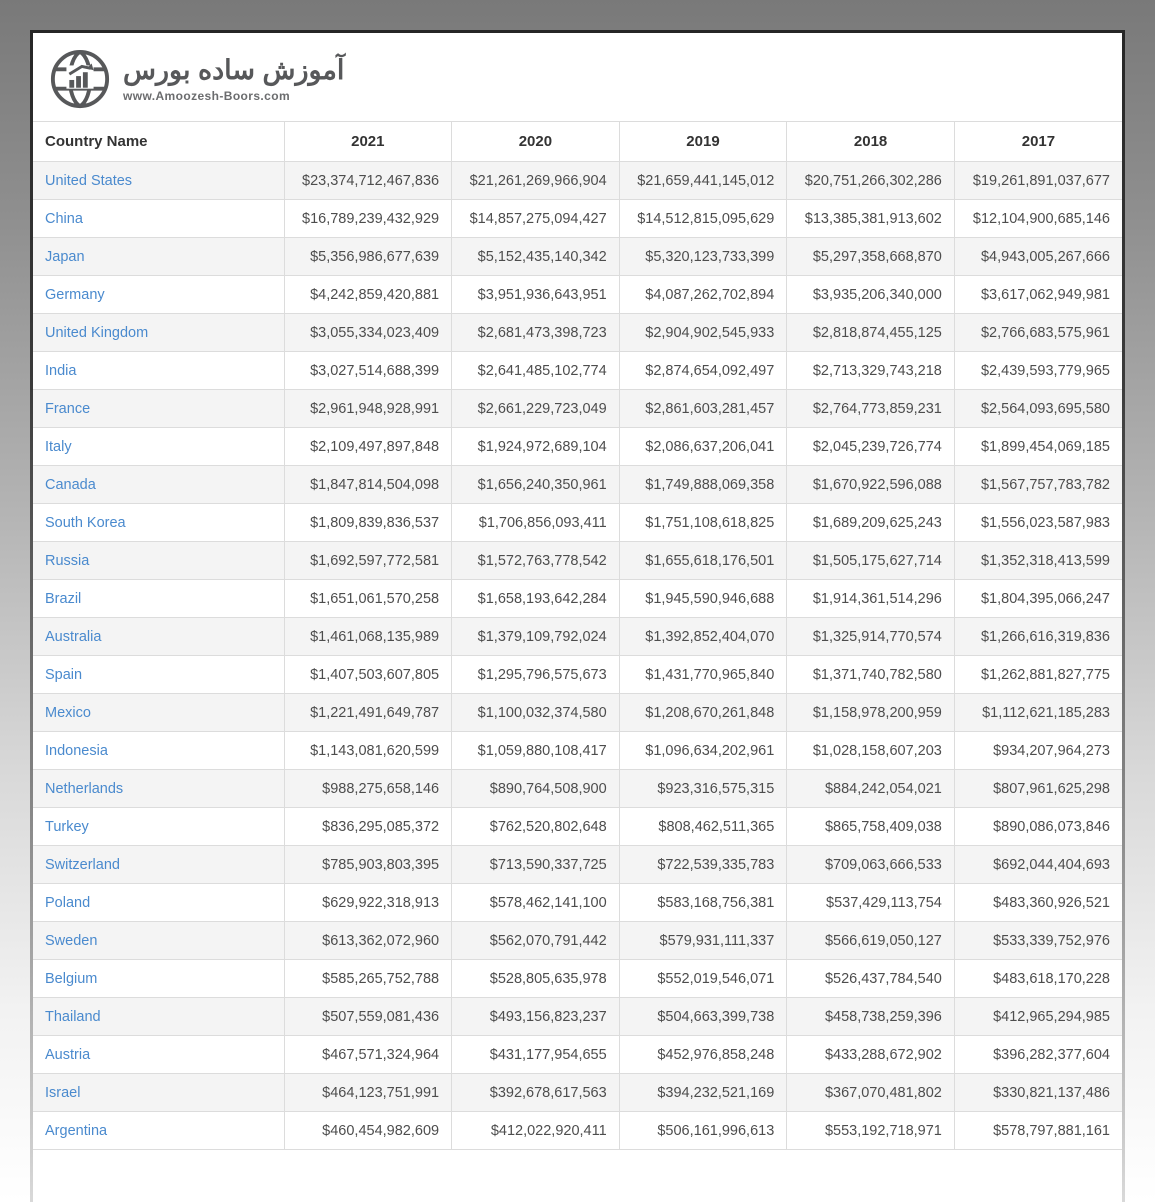 The height and width of the screenshot is (1202, 1155). Describe the element at coordinates (367, 598) in the screenshot. I see `gdp-value: $1,651,061,570,258` at that location.